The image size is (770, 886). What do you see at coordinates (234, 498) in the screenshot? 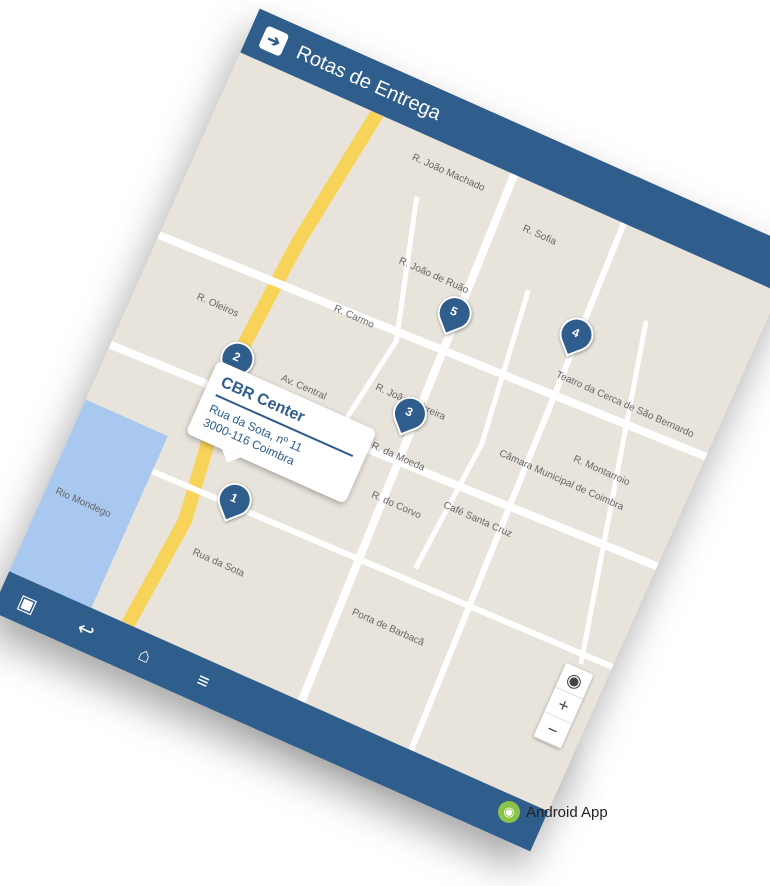
I see `marker-number: 1` at bounding box center [234, 498].